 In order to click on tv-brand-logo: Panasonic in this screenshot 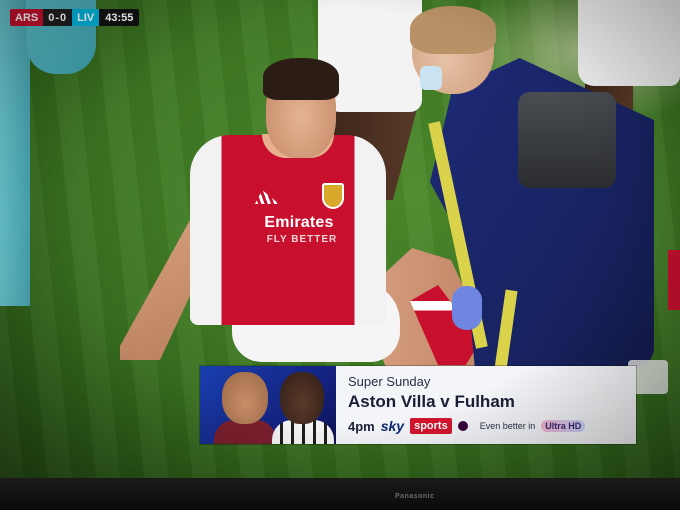, I will do `click(415, 496)`.